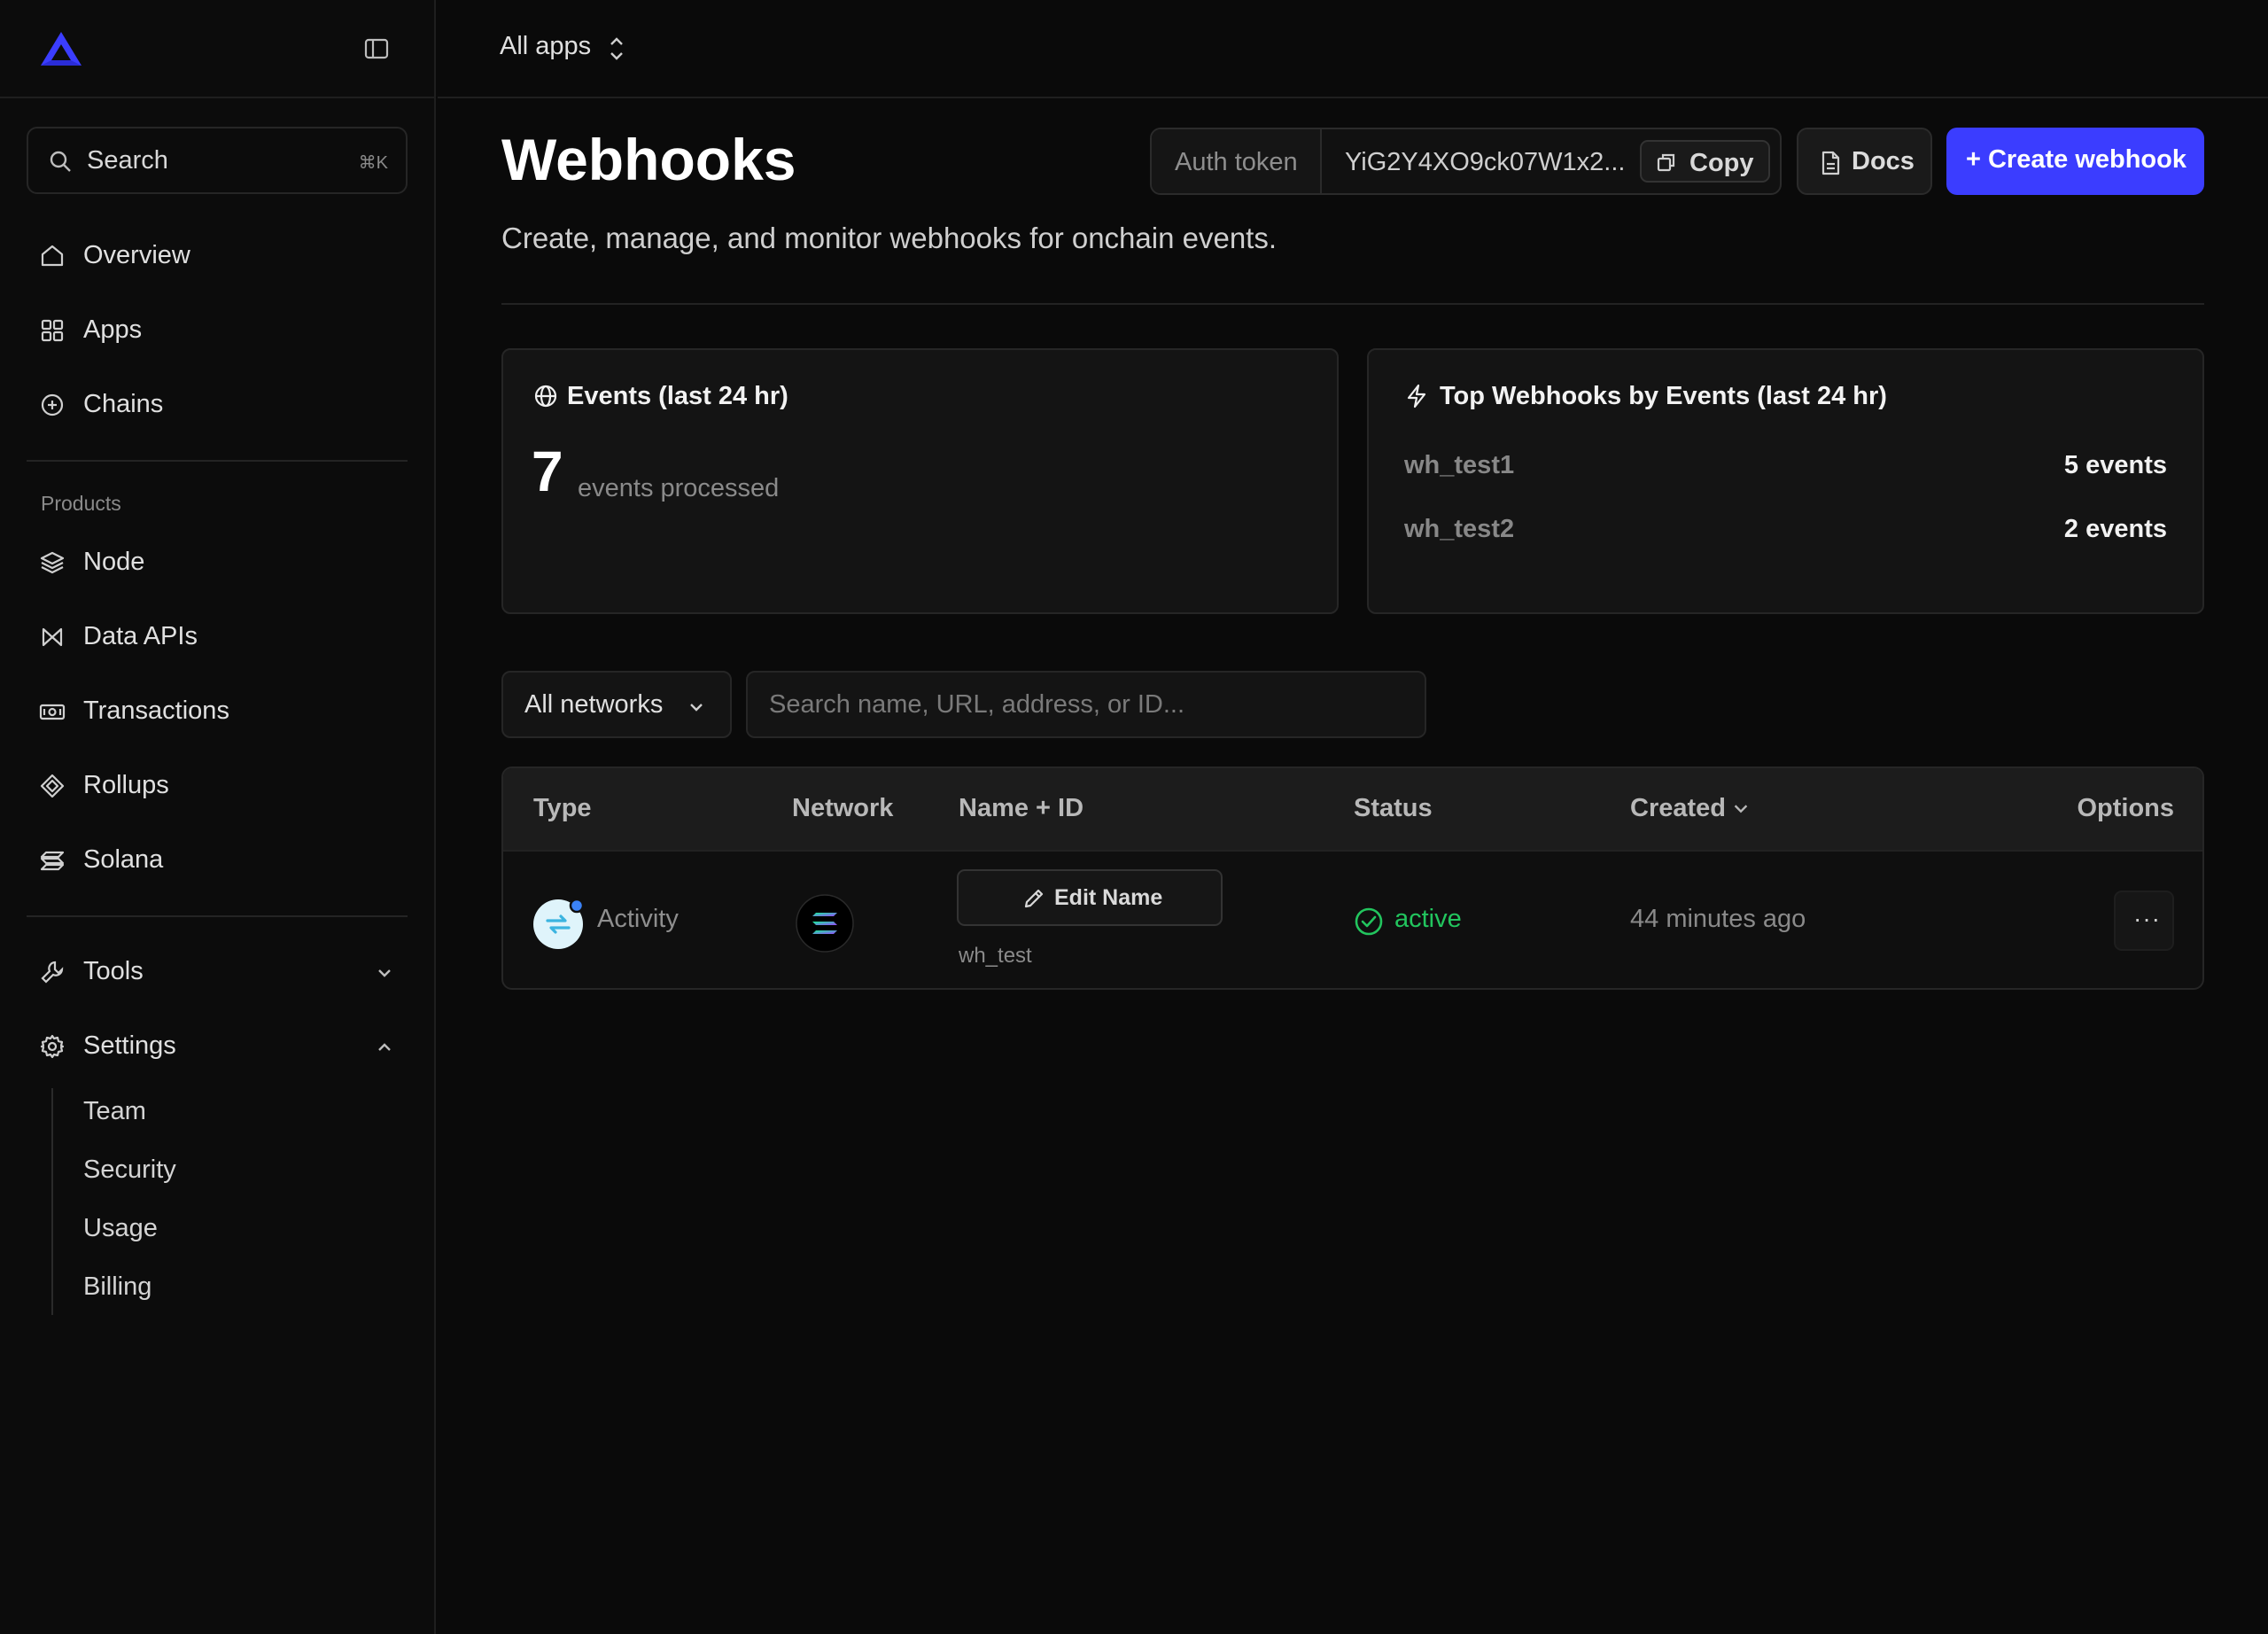 The image size is (2268, 1634). I want to click on header-divider, so click(1352, 304).